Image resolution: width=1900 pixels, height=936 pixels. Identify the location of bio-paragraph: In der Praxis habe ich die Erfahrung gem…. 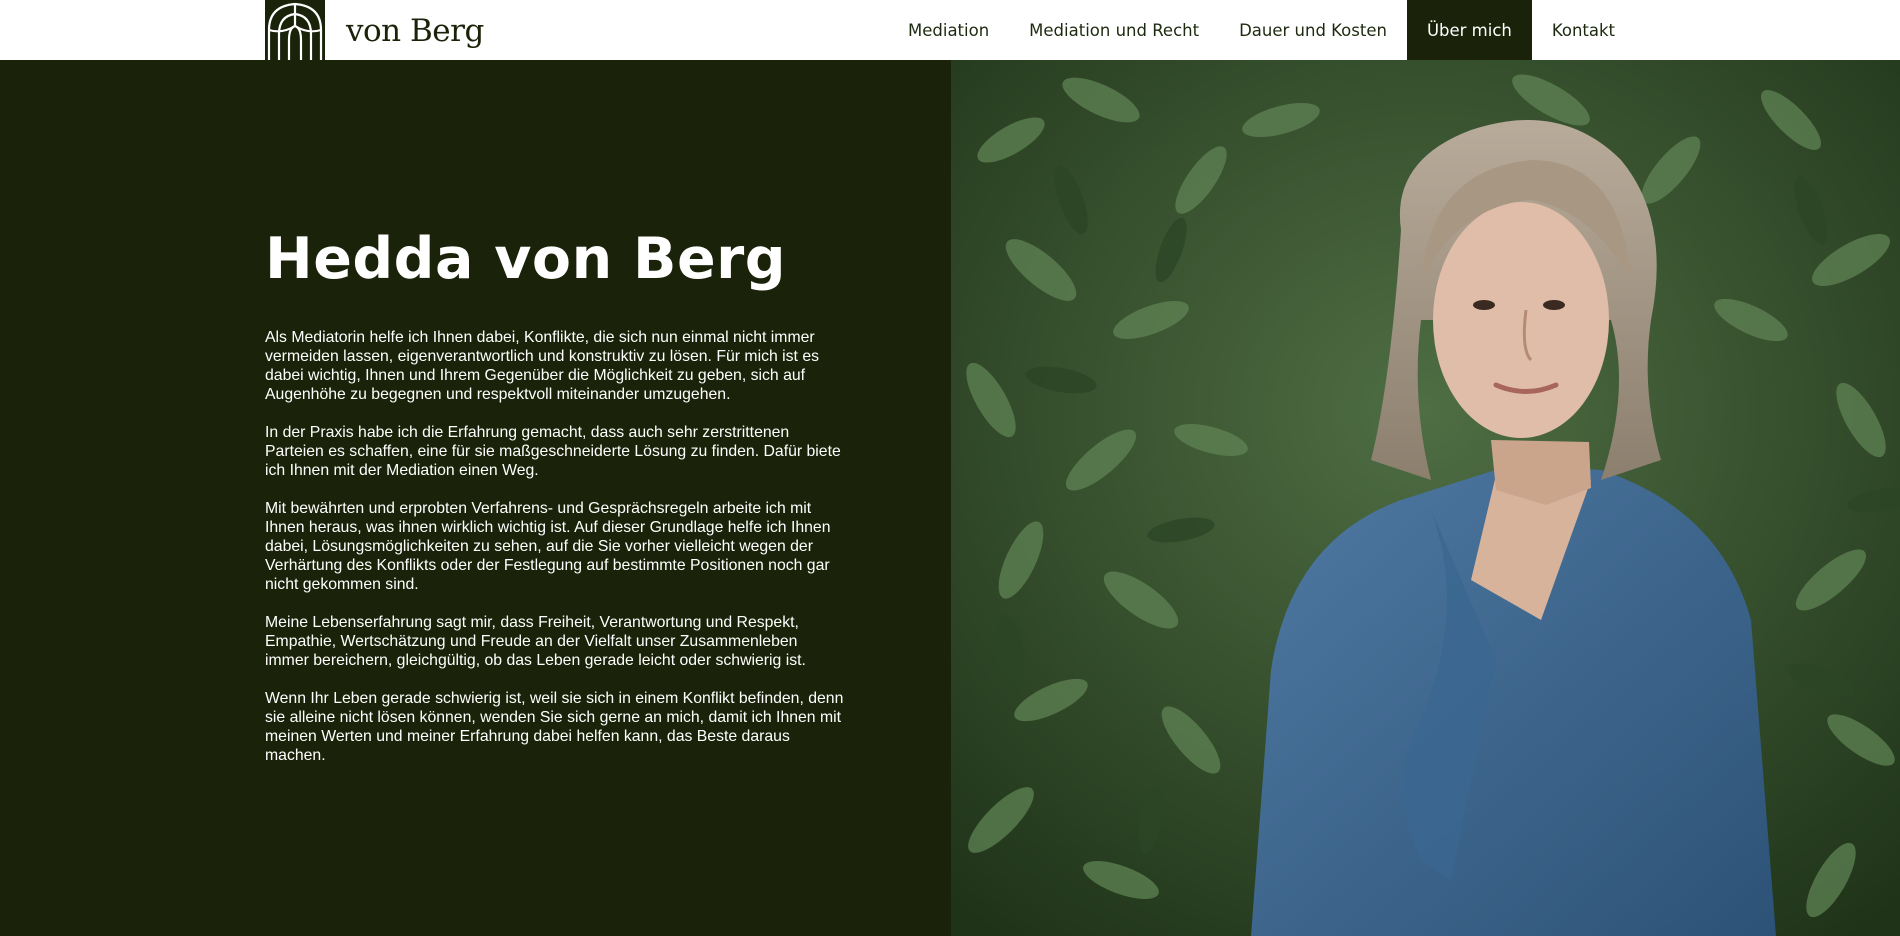
(553, 451).